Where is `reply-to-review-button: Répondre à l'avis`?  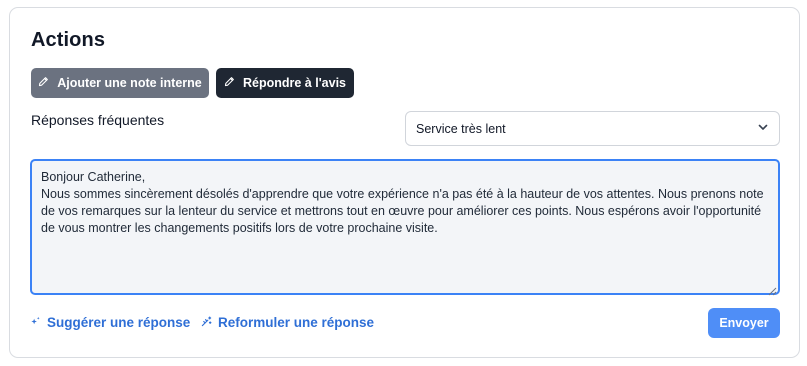
reply-to-review-button: Répondre à l'avis is located at coordinates (285, 83).